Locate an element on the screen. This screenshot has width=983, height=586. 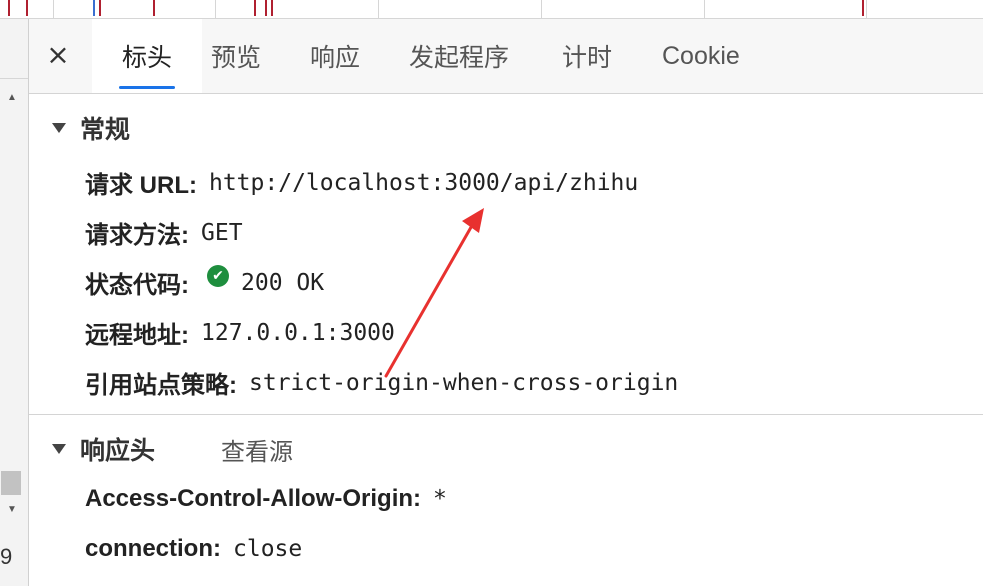
detail-tab-bar: × 标头 预览 响应 发起程序 计时 Cookie is located at coordinates (506, 56).